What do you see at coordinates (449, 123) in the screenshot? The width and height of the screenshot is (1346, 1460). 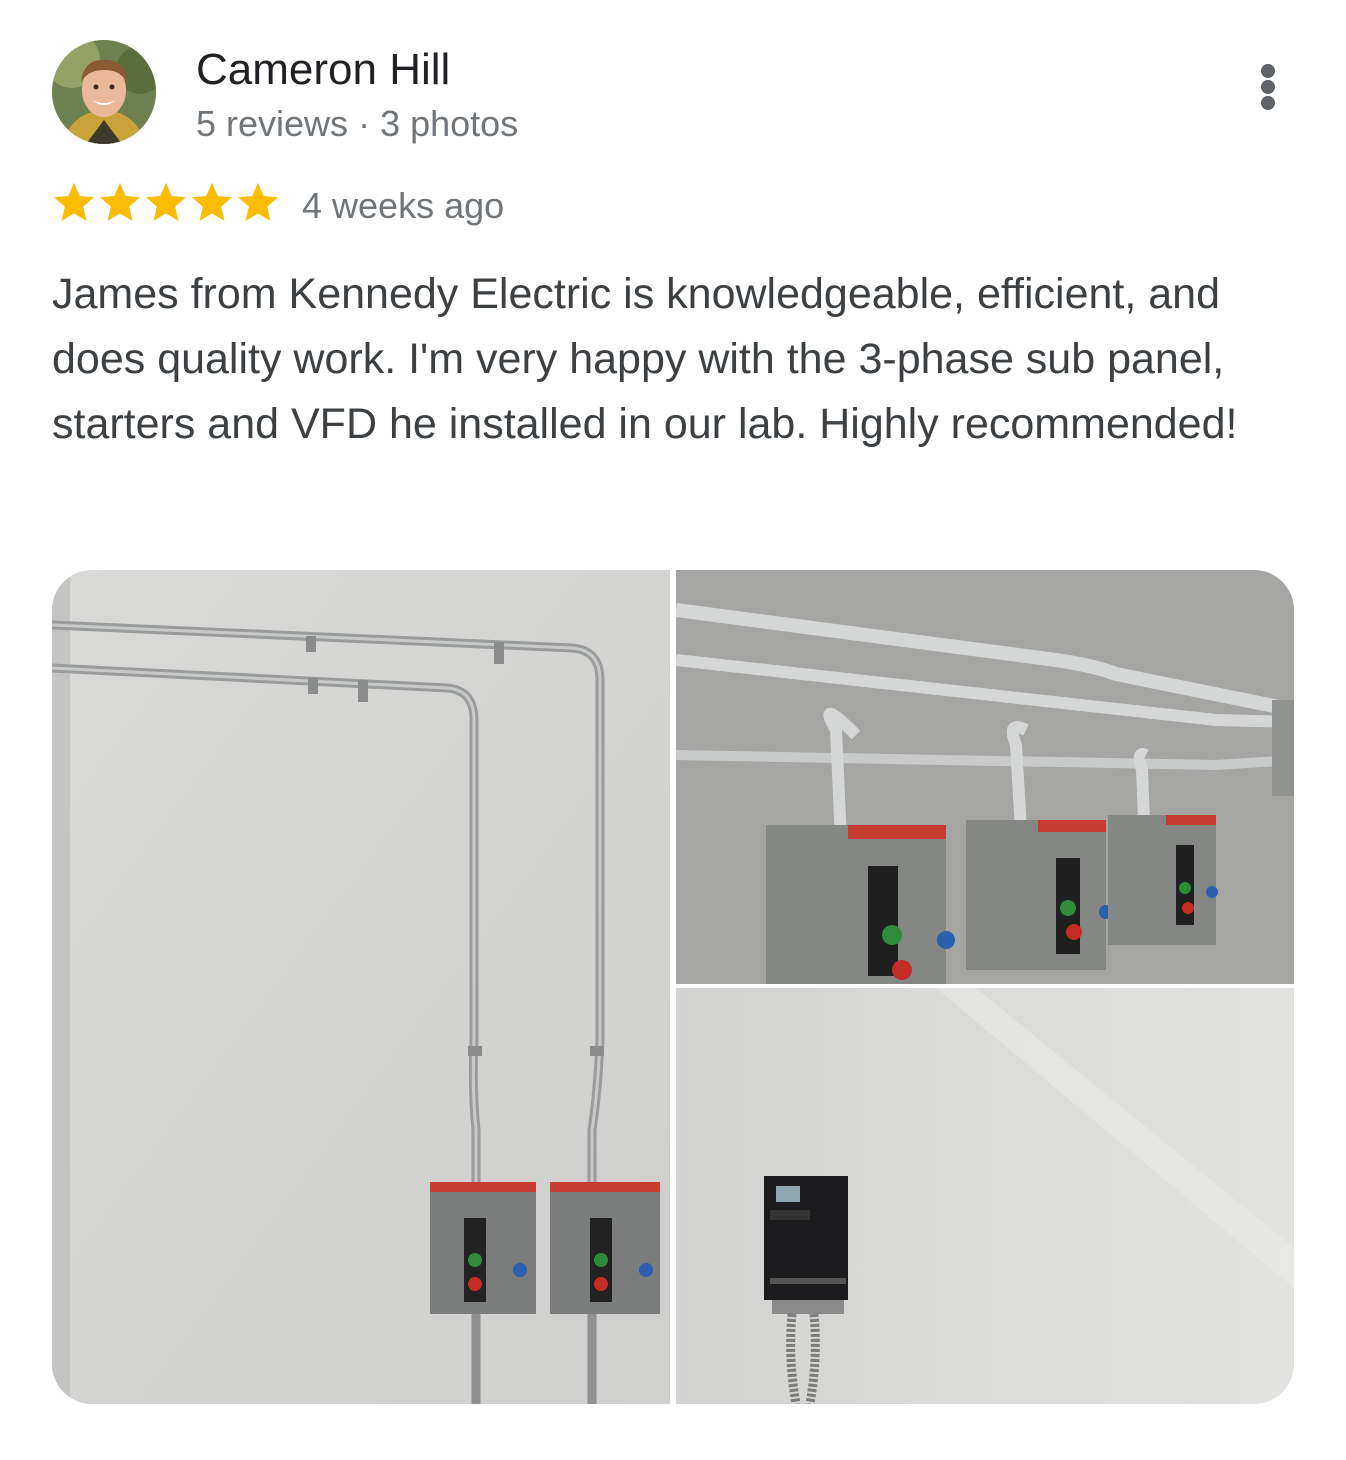 I see `author-photo-count: 3 photos` at bounding box center [449, 123].